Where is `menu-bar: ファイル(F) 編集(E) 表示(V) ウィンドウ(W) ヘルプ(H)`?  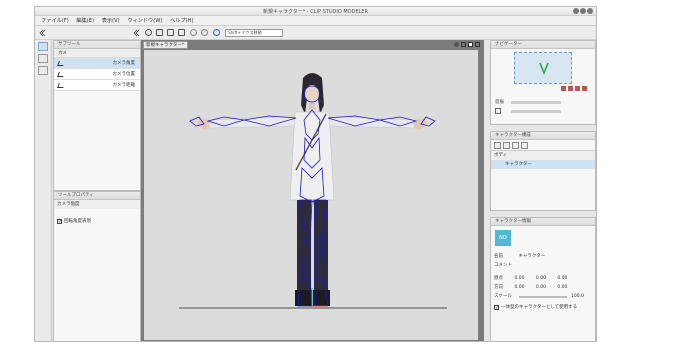
menu-bar: ファイル(F) 編集(E) 表示(V) ウィンドウ(W) ヘルプ(H) is located at coordinates (315, 21).